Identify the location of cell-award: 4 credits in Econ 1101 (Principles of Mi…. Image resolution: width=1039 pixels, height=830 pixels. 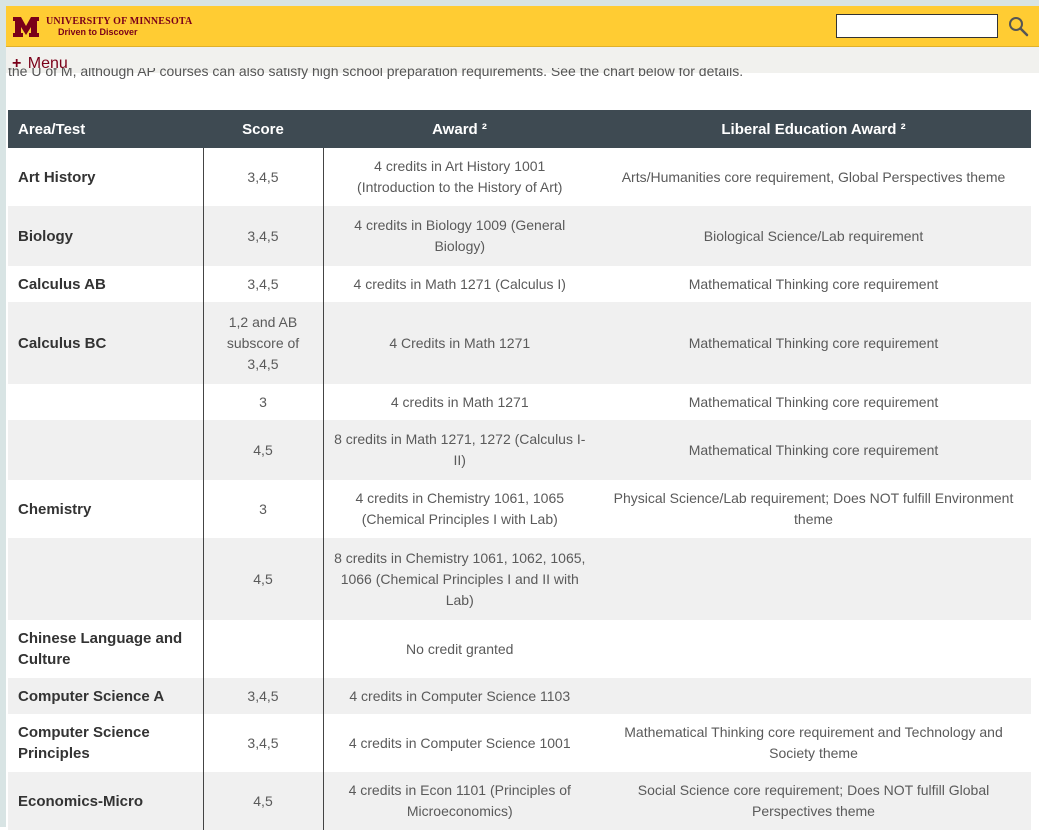
(459, 801).